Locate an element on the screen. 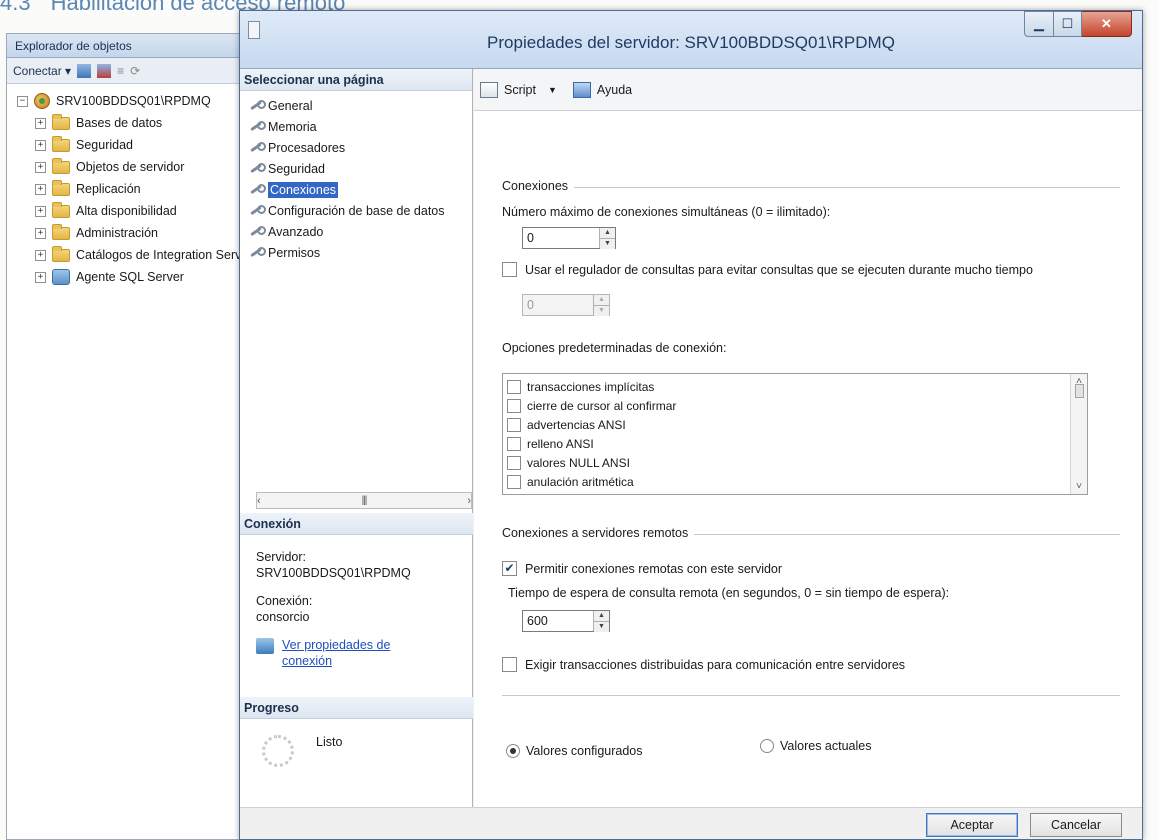 Image resolution: width=1159 pixels, height=840 pixels. connect-engine-icon is located at coordinates (84, 70).